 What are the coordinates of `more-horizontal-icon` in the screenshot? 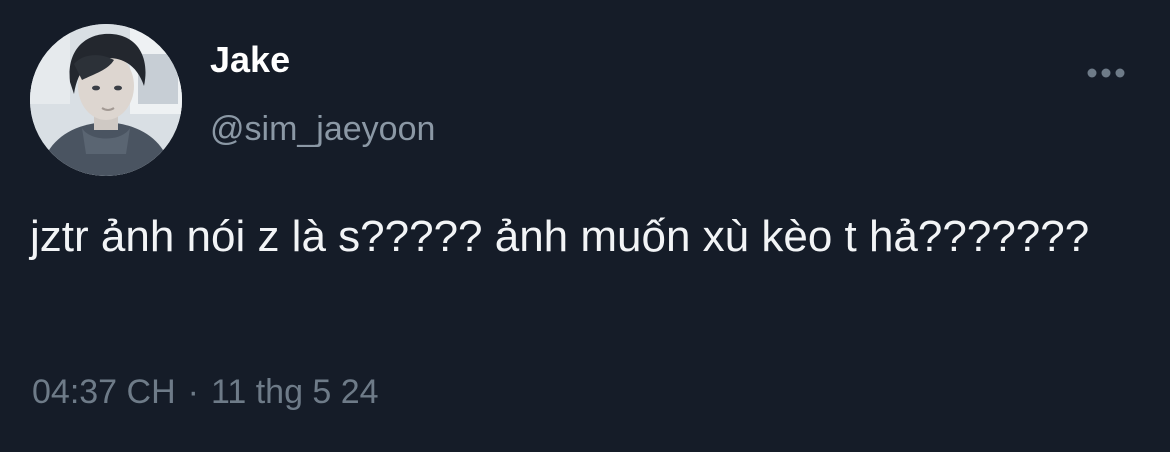 It's located at (1106, 73).